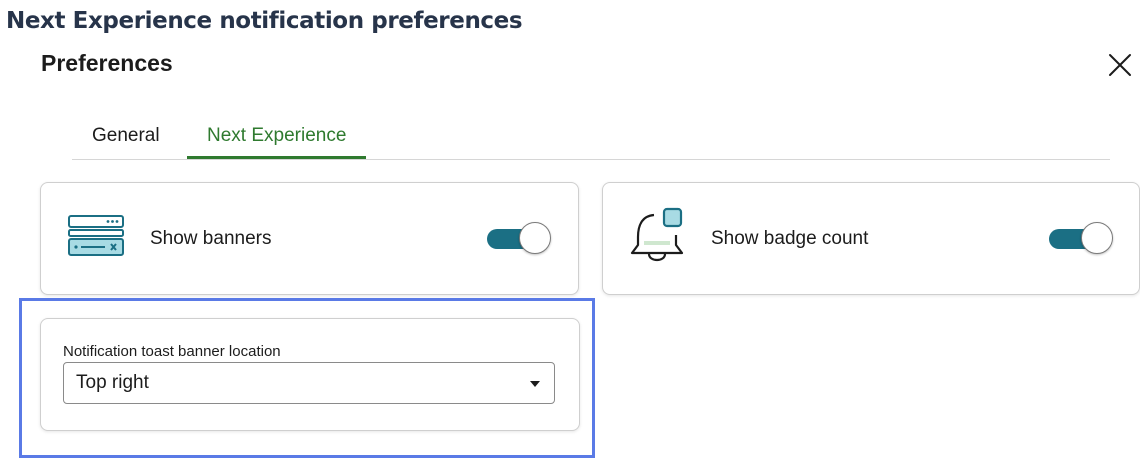  What do you see at coordinates (591, 138) in the screenshot?
I see `tab-bar: General Next Experience` at bounding box center [591, 138].